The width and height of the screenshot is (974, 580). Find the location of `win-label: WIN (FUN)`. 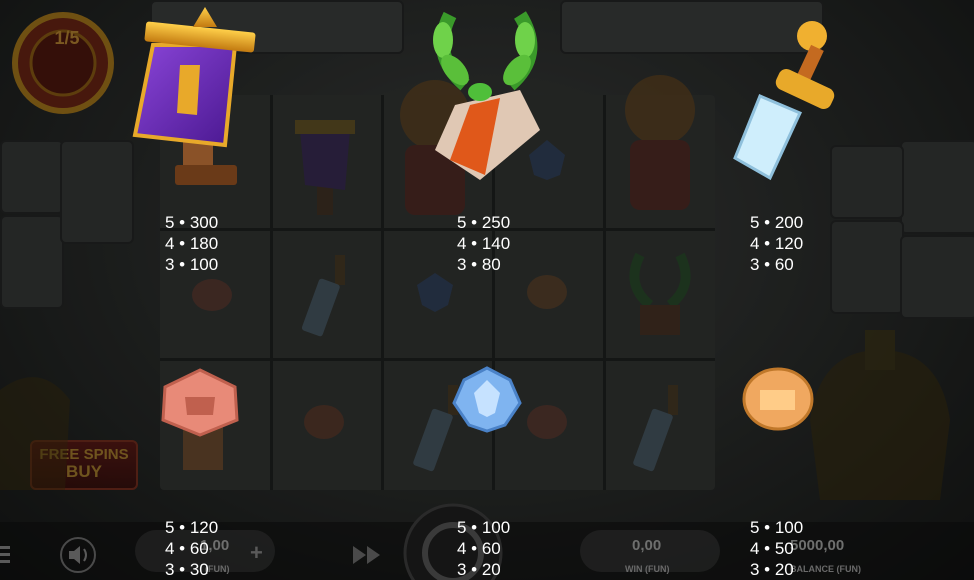

win-label: WIN (FUN) is located at coordinates (647, 569).